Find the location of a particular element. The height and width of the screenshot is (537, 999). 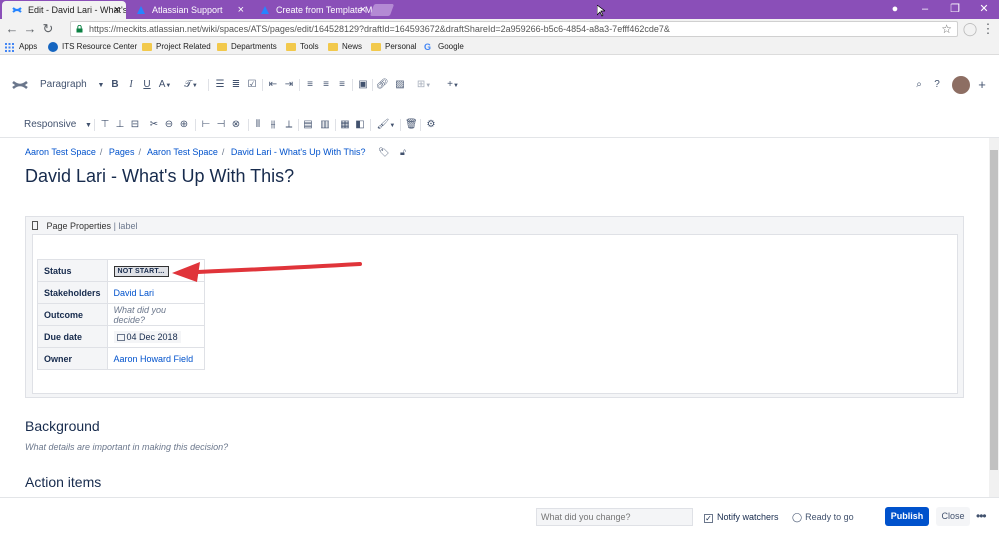

bookmark-its-resource-center: ITS Resource Center is located at coordinates (92, 47).